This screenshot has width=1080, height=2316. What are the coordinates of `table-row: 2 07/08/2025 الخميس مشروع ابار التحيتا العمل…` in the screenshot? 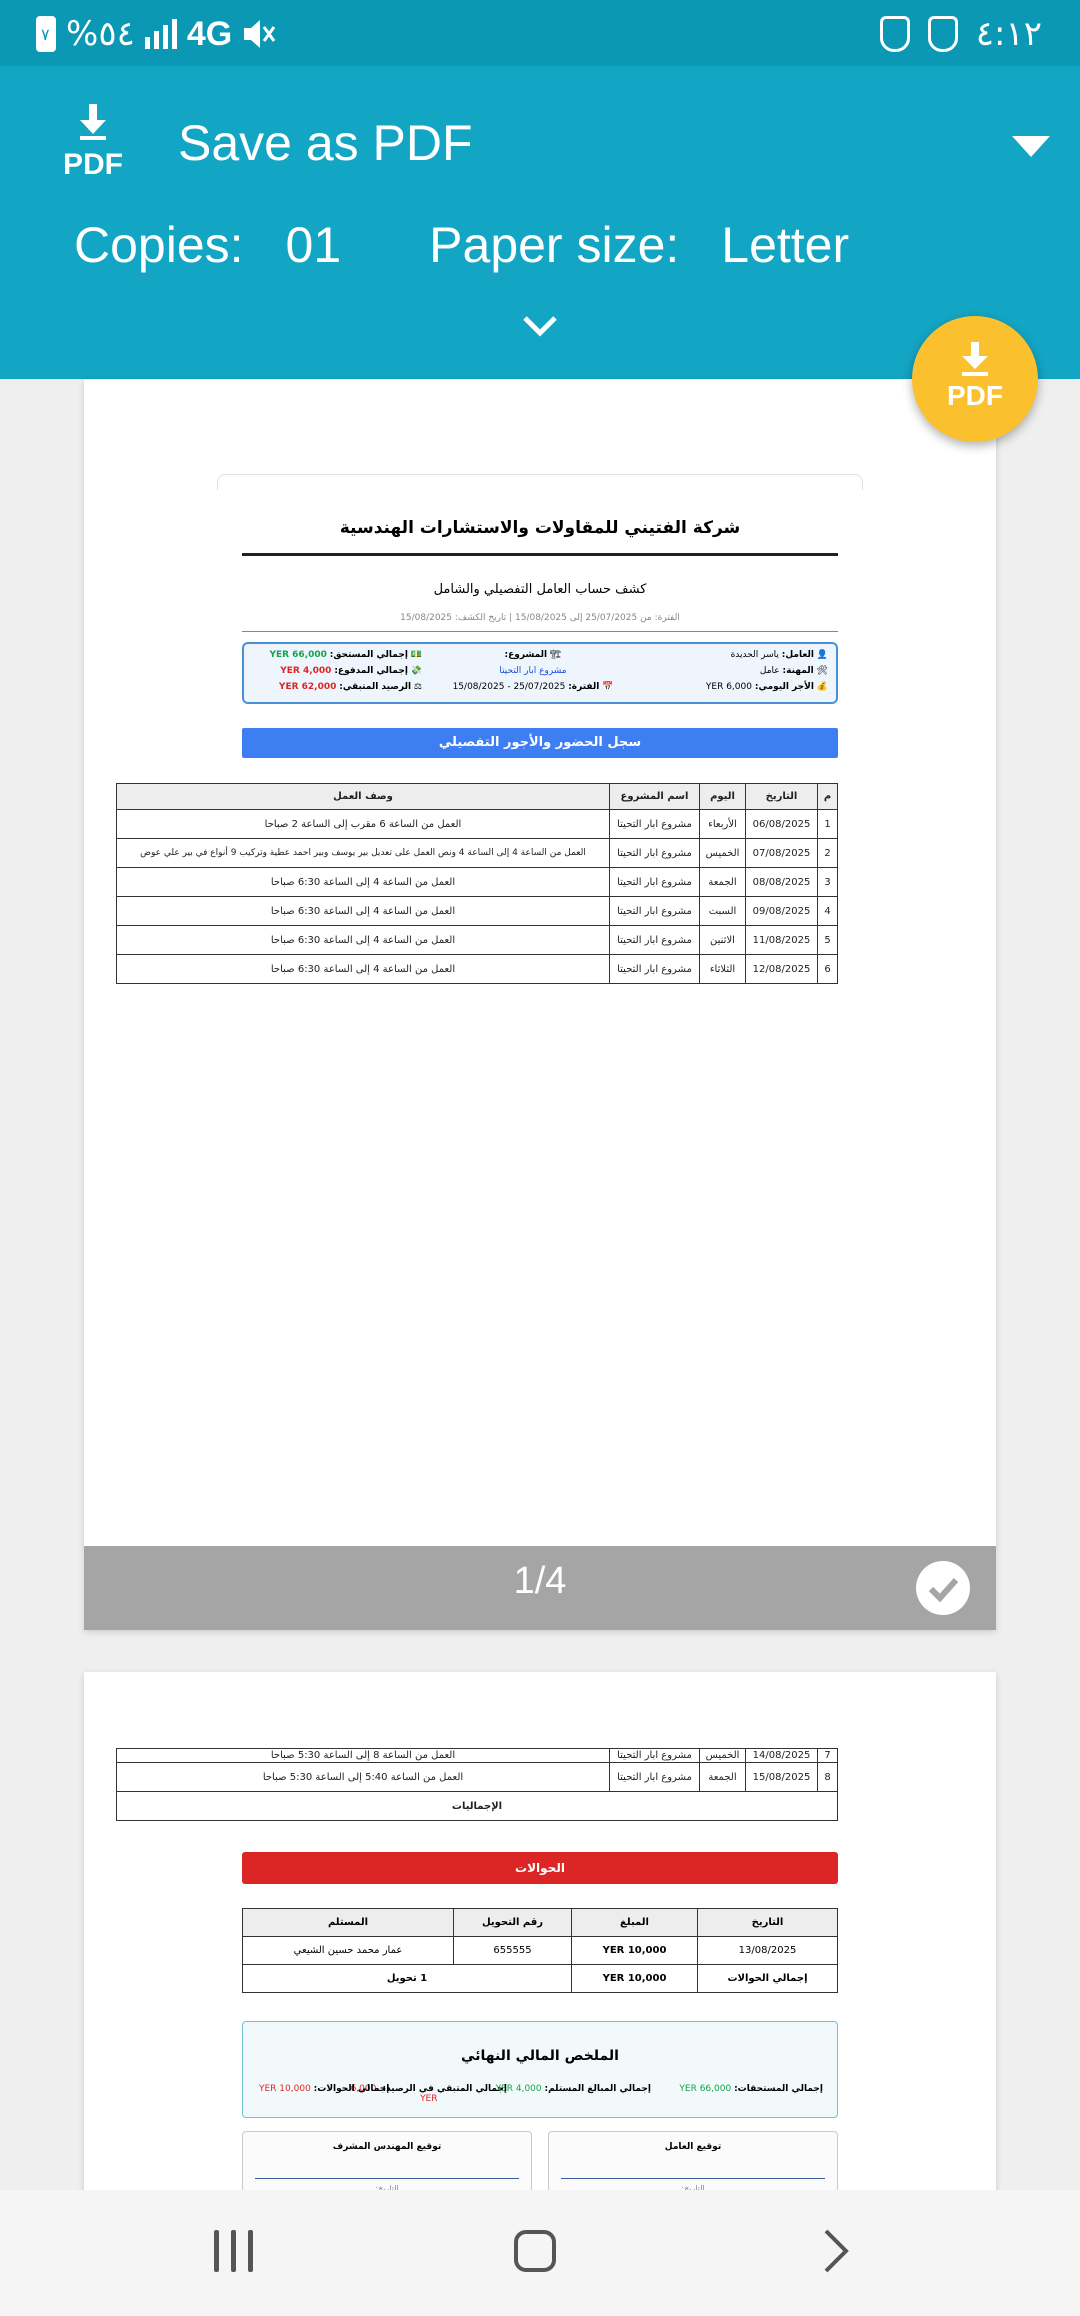 It's located at (477, 853).